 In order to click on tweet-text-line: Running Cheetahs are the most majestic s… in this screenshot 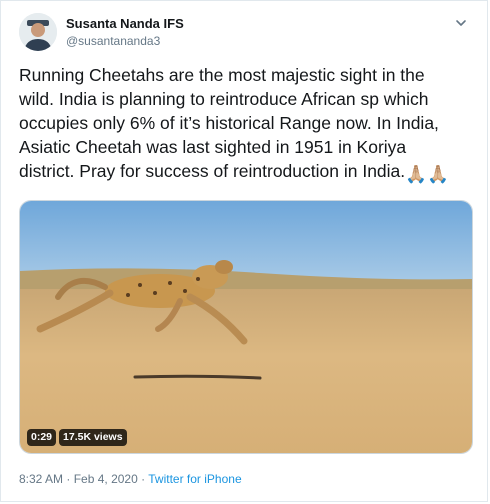, I will do `click(222, 75)`.